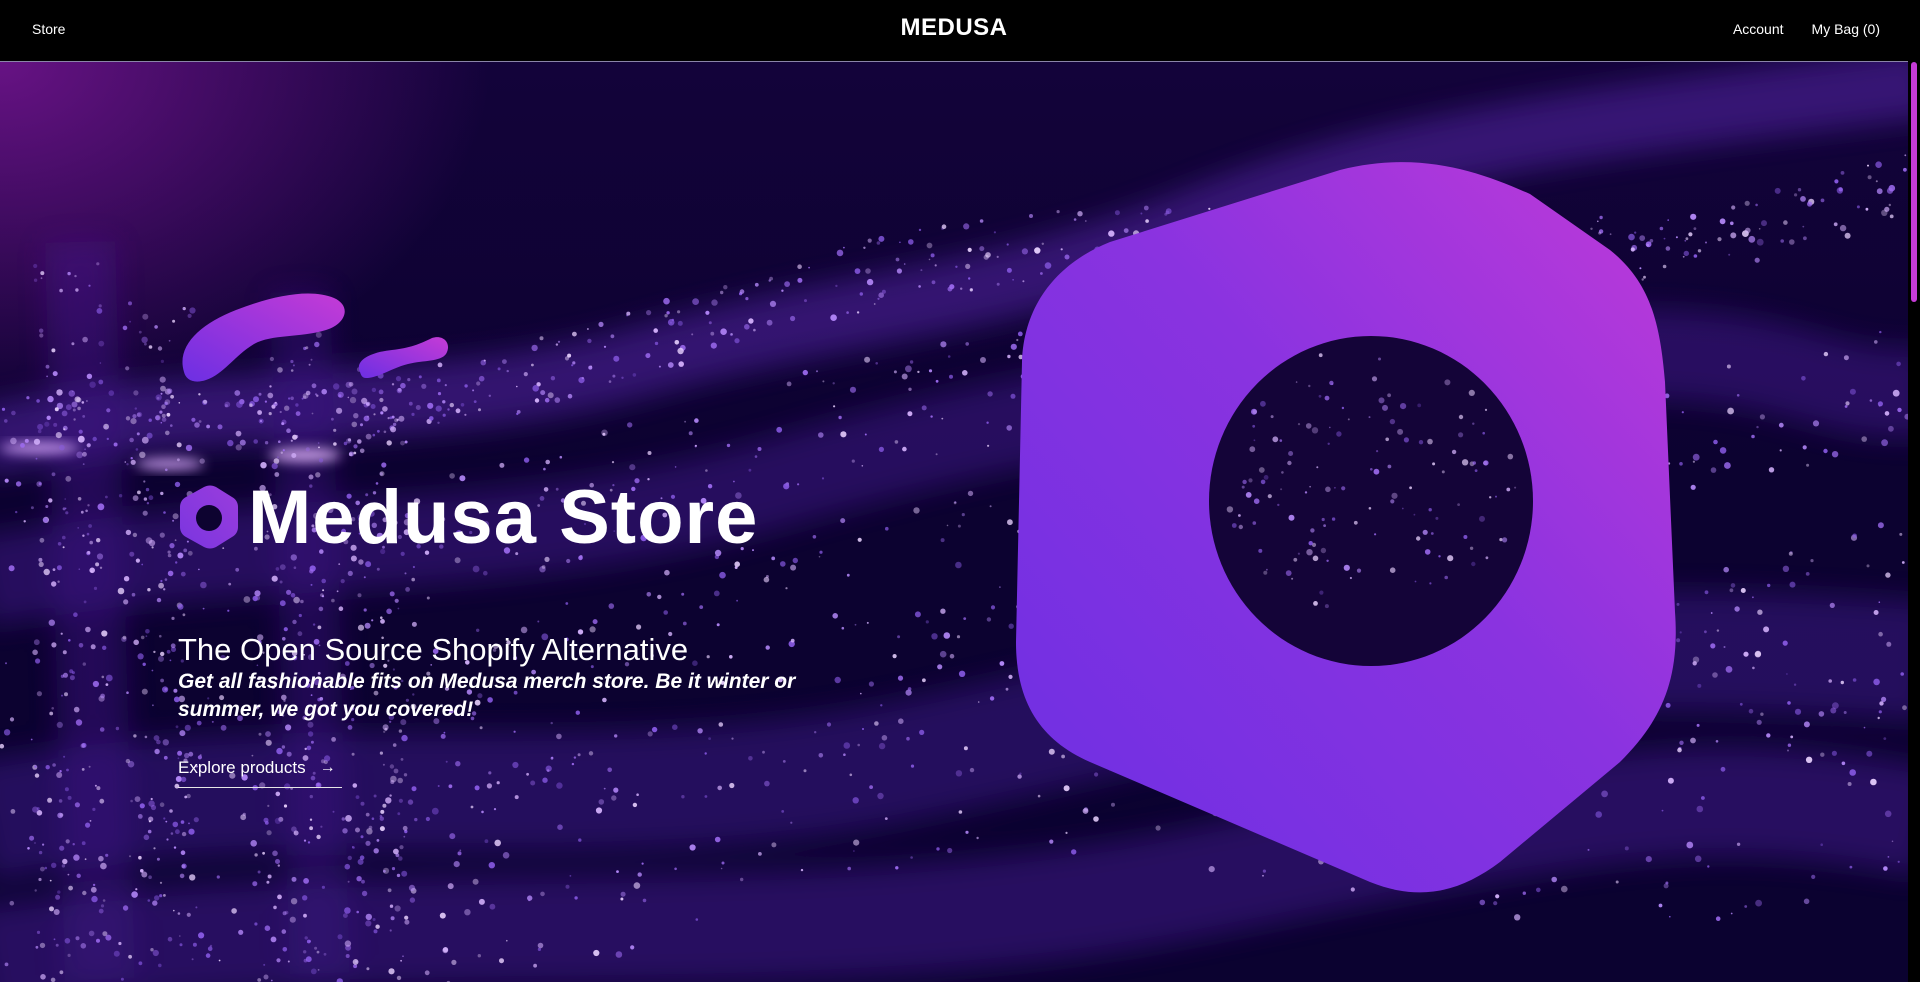  I want to click on brand-logo: MEDUSA, so click(954, 28).